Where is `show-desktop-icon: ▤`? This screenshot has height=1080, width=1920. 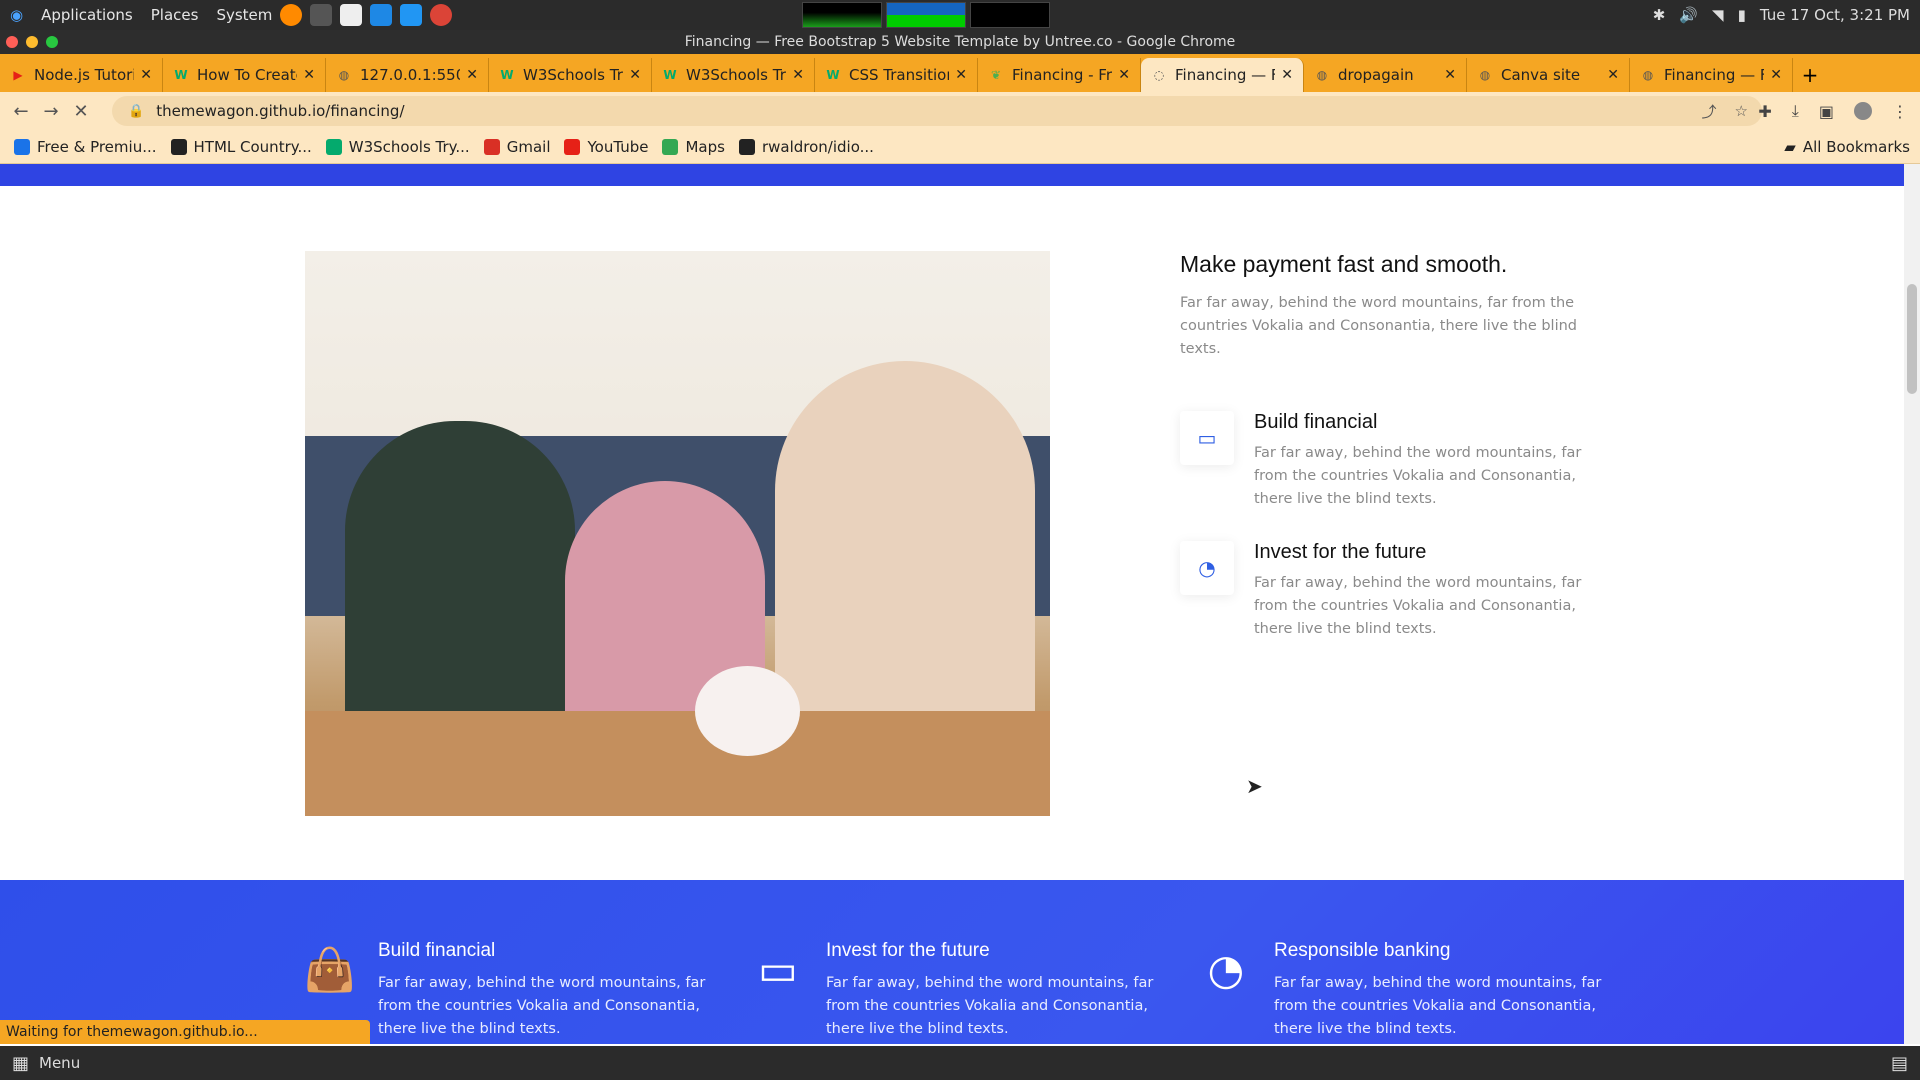 show-desktop-icon: ▤ is located at coordinates (1899, 1063).